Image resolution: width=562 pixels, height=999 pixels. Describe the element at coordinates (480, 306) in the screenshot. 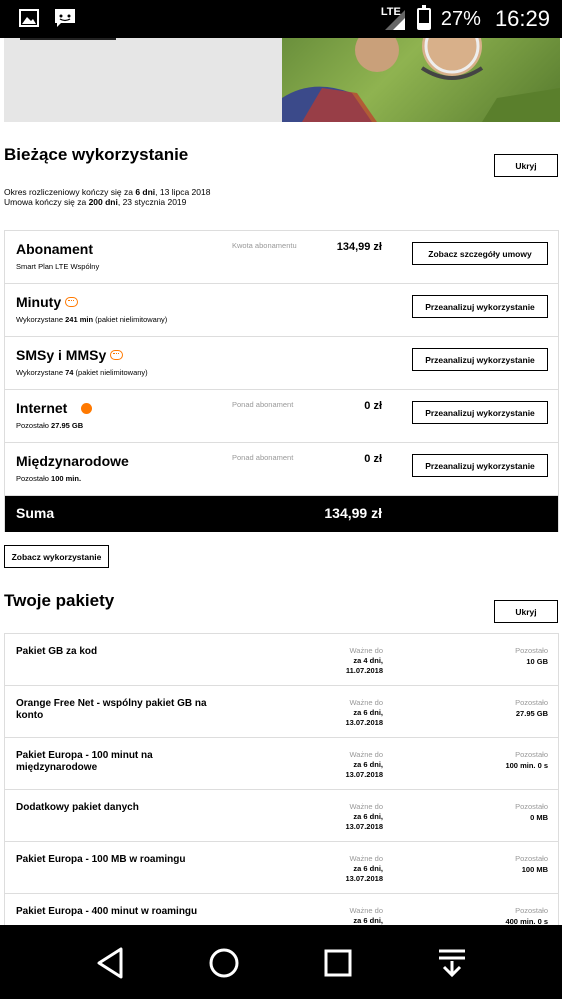

I see `analyze-minutes-button: Przeanalizuj wykorzystanie` at that location.